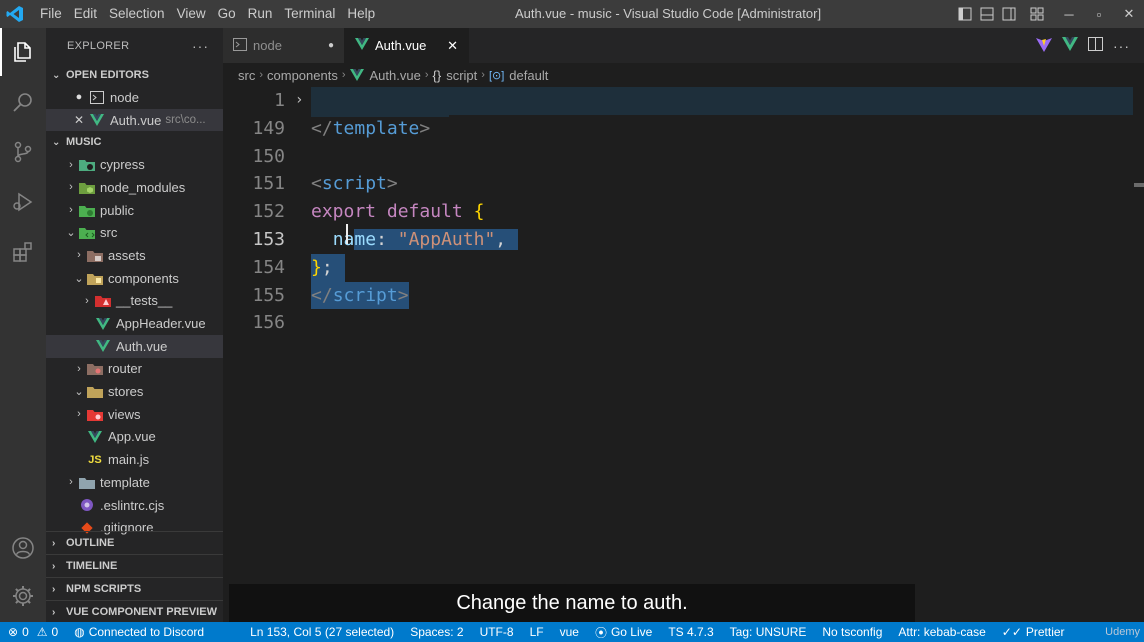 The image size is (1144, 642). What do you see at coordinates (309, 14) in the screenshot?
I see `menu-terminal: Terminal` at bounding box center [309, 14].